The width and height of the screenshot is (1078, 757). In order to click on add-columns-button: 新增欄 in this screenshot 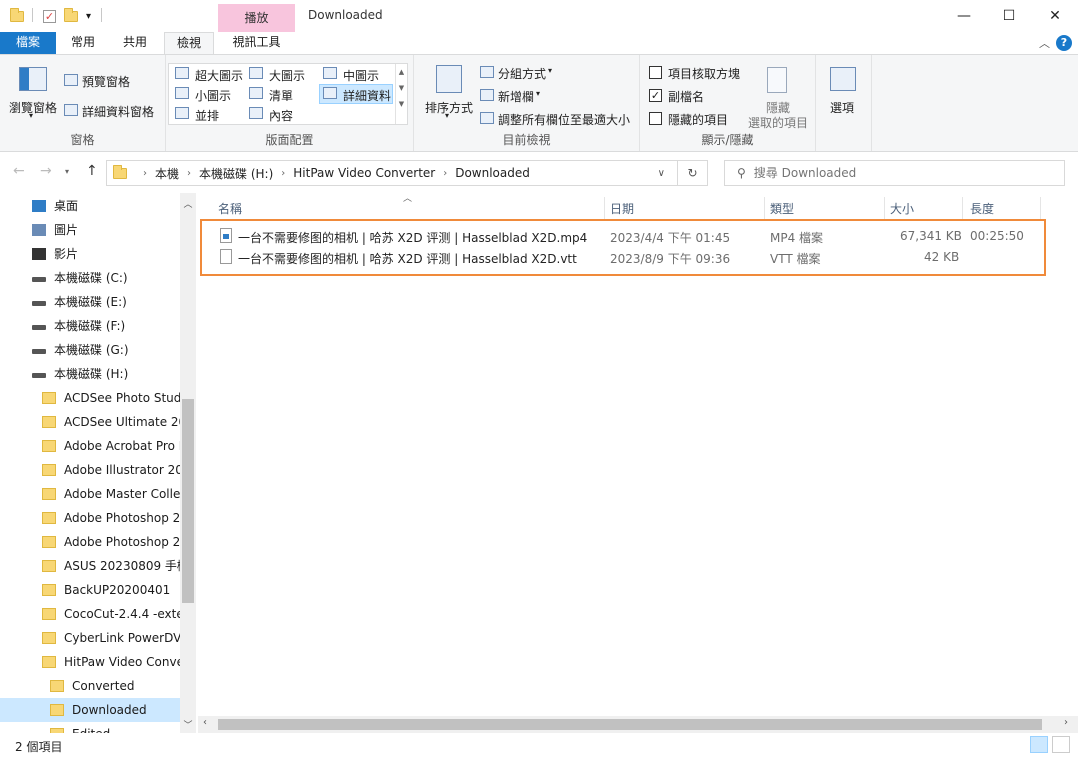, I will do `click(516, 96)`.